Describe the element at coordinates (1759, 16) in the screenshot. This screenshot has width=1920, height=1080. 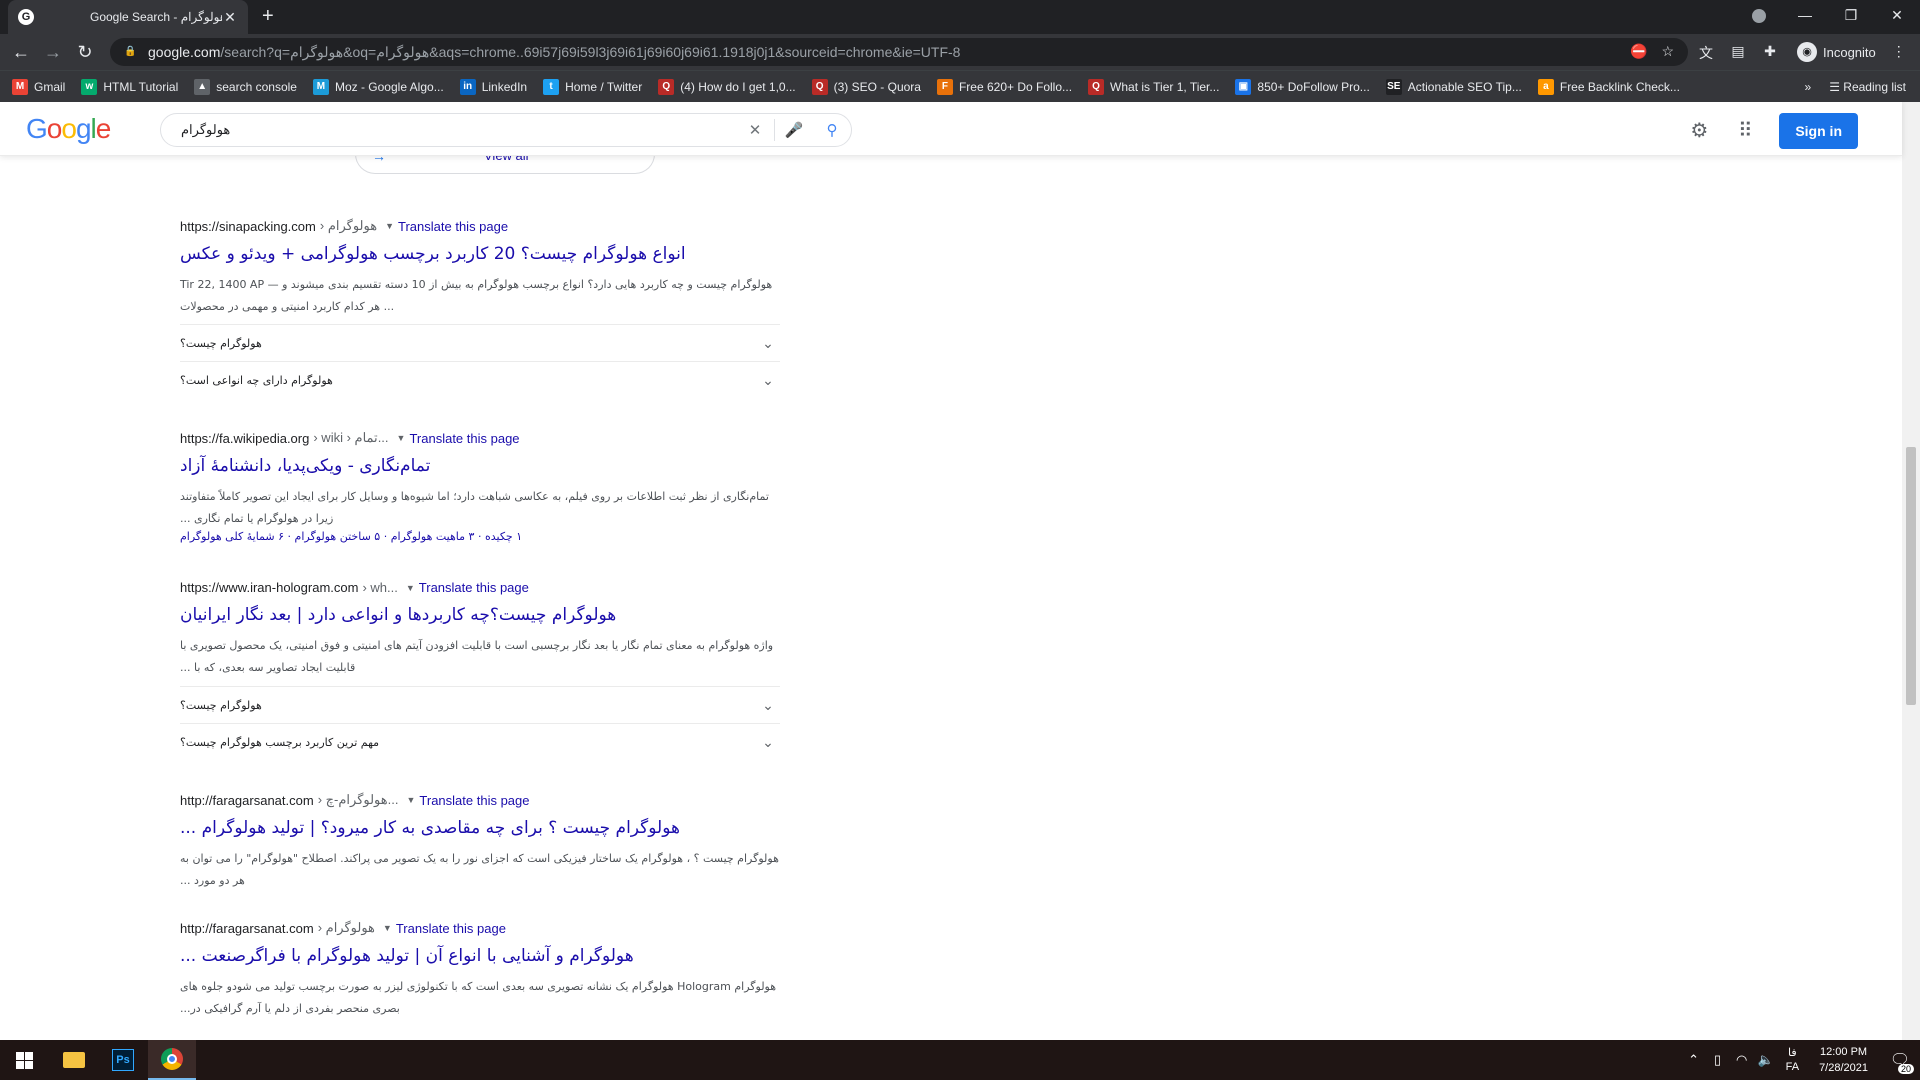
I see `tab-search-icon` at that location.